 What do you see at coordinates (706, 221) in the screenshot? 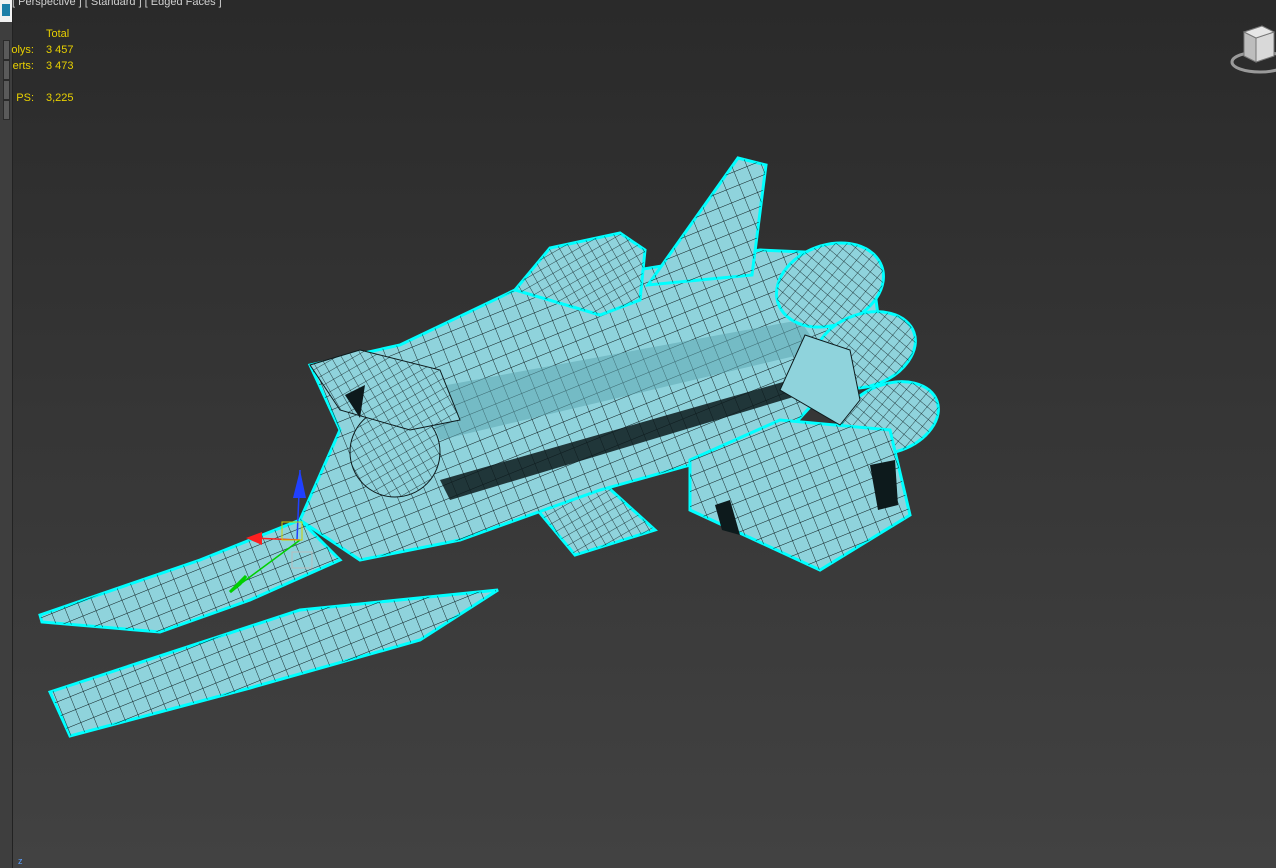
I see `tail-fin` at bounding box center [706, 221].